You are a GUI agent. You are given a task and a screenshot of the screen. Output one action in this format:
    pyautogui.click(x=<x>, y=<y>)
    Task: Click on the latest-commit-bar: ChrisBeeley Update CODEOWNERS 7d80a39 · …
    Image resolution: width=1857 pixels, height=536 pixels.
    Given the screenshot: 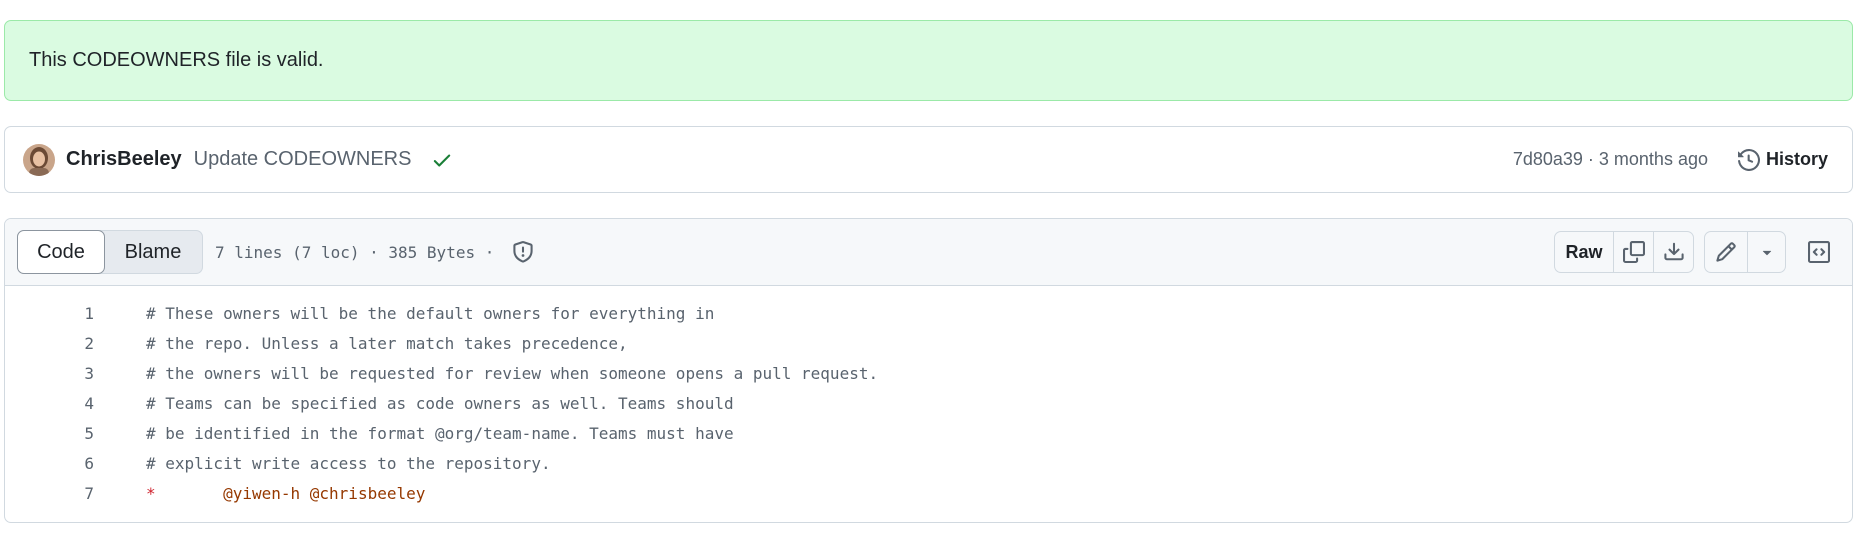 What is the action you would take?
    pyautogui.click(x=928, y=159)
    